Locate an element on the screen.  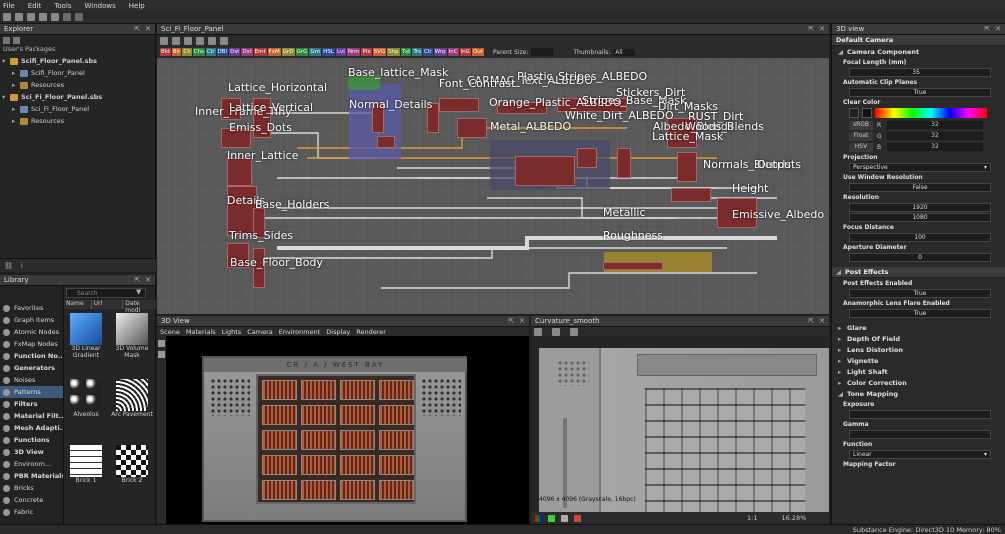
eyedropper-icon is located at coordinates (867, 113).